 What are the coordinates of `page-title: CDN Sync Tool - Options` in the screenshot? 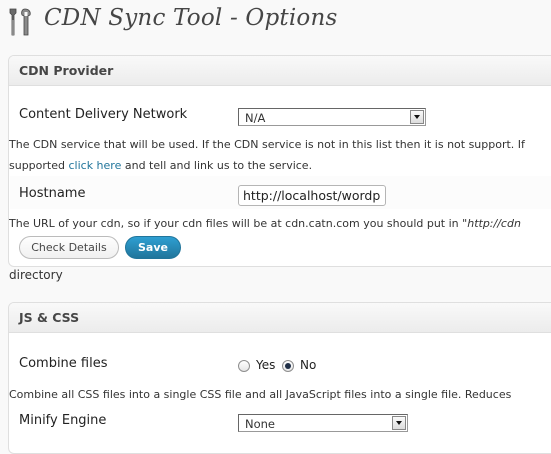 It's located at (191, 18).